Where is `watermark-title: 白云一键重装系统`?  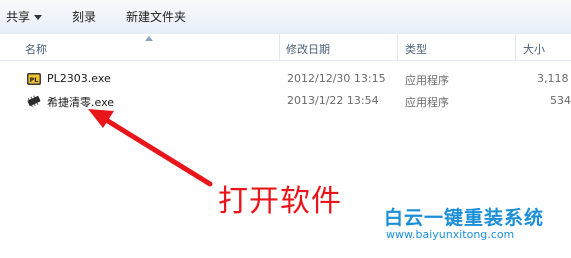 watermark-title: 白云一键重装系统 is located at coordinates (464, 218).